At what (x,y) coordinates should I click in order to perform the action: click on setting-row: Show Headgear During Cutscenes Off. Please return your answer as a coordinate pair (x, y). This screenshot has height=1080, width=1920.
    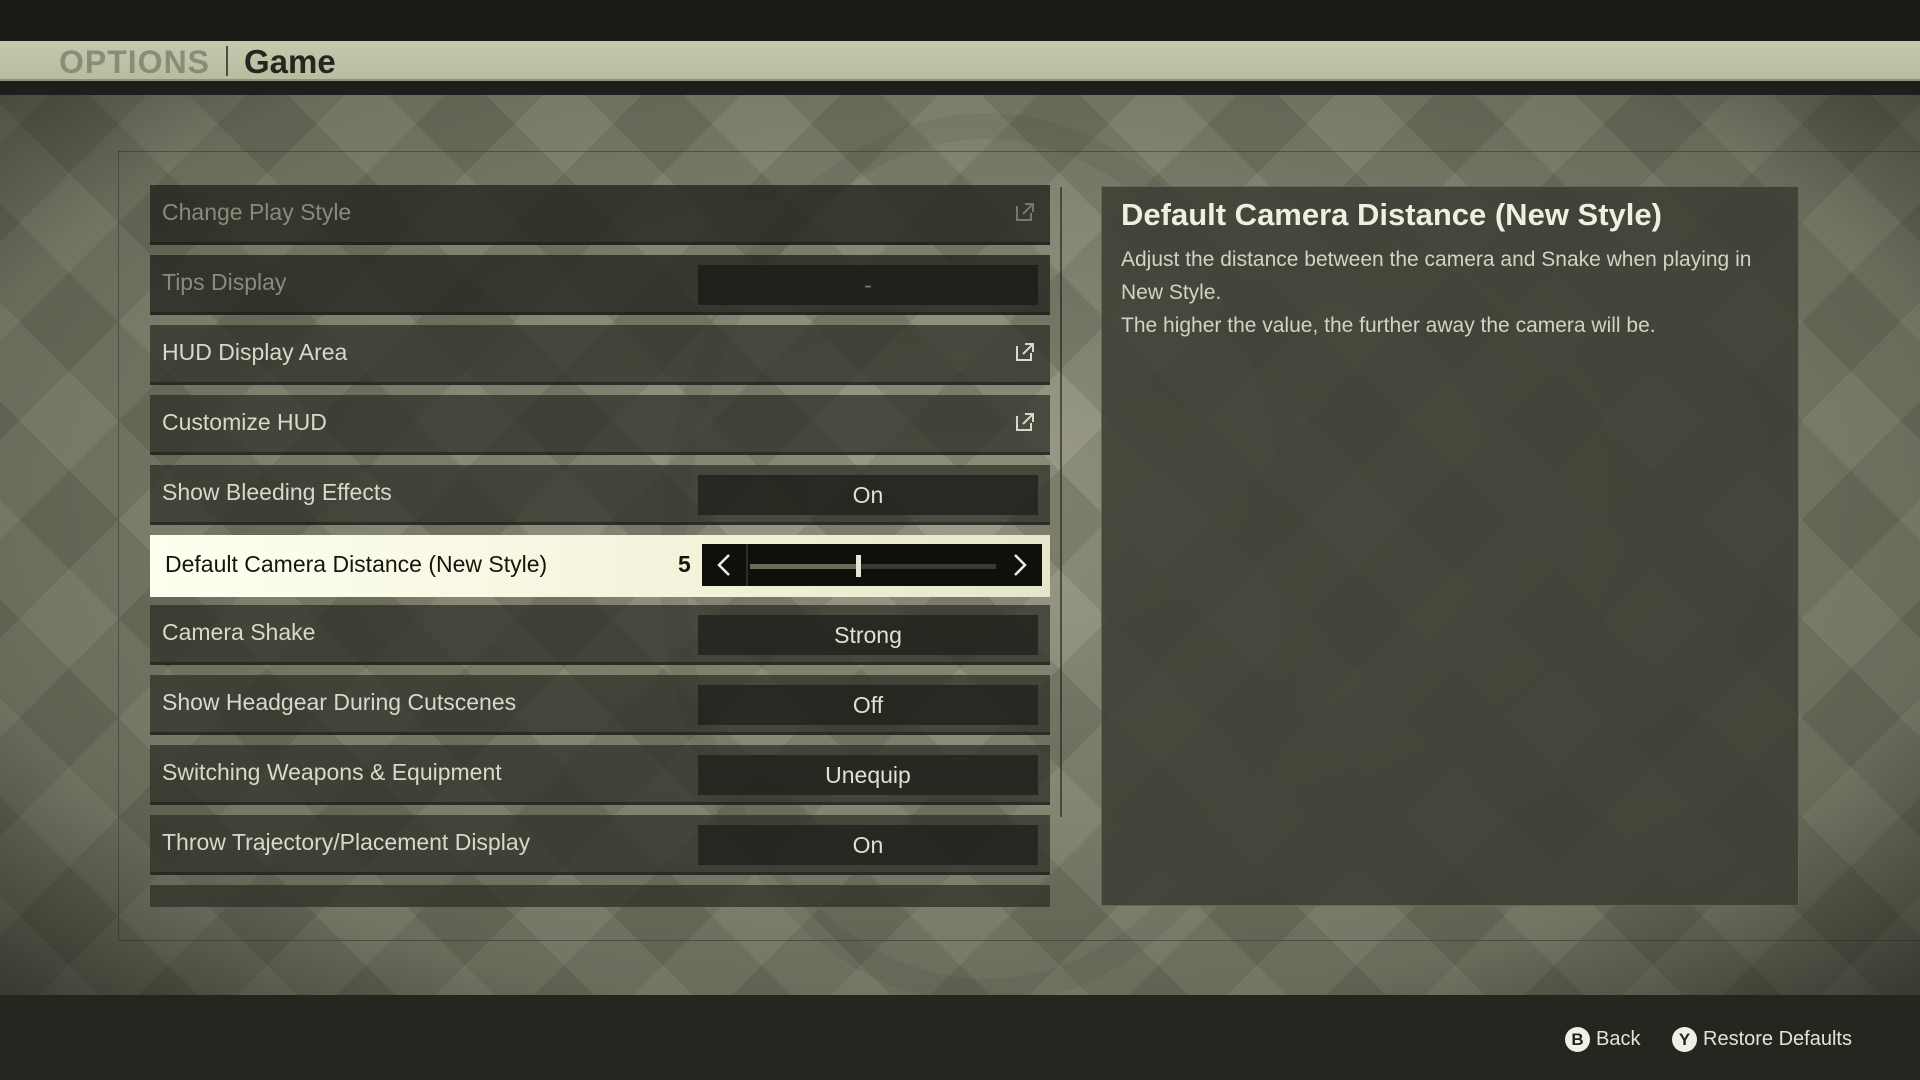
    Looking at the image, I should click on (600, 705).